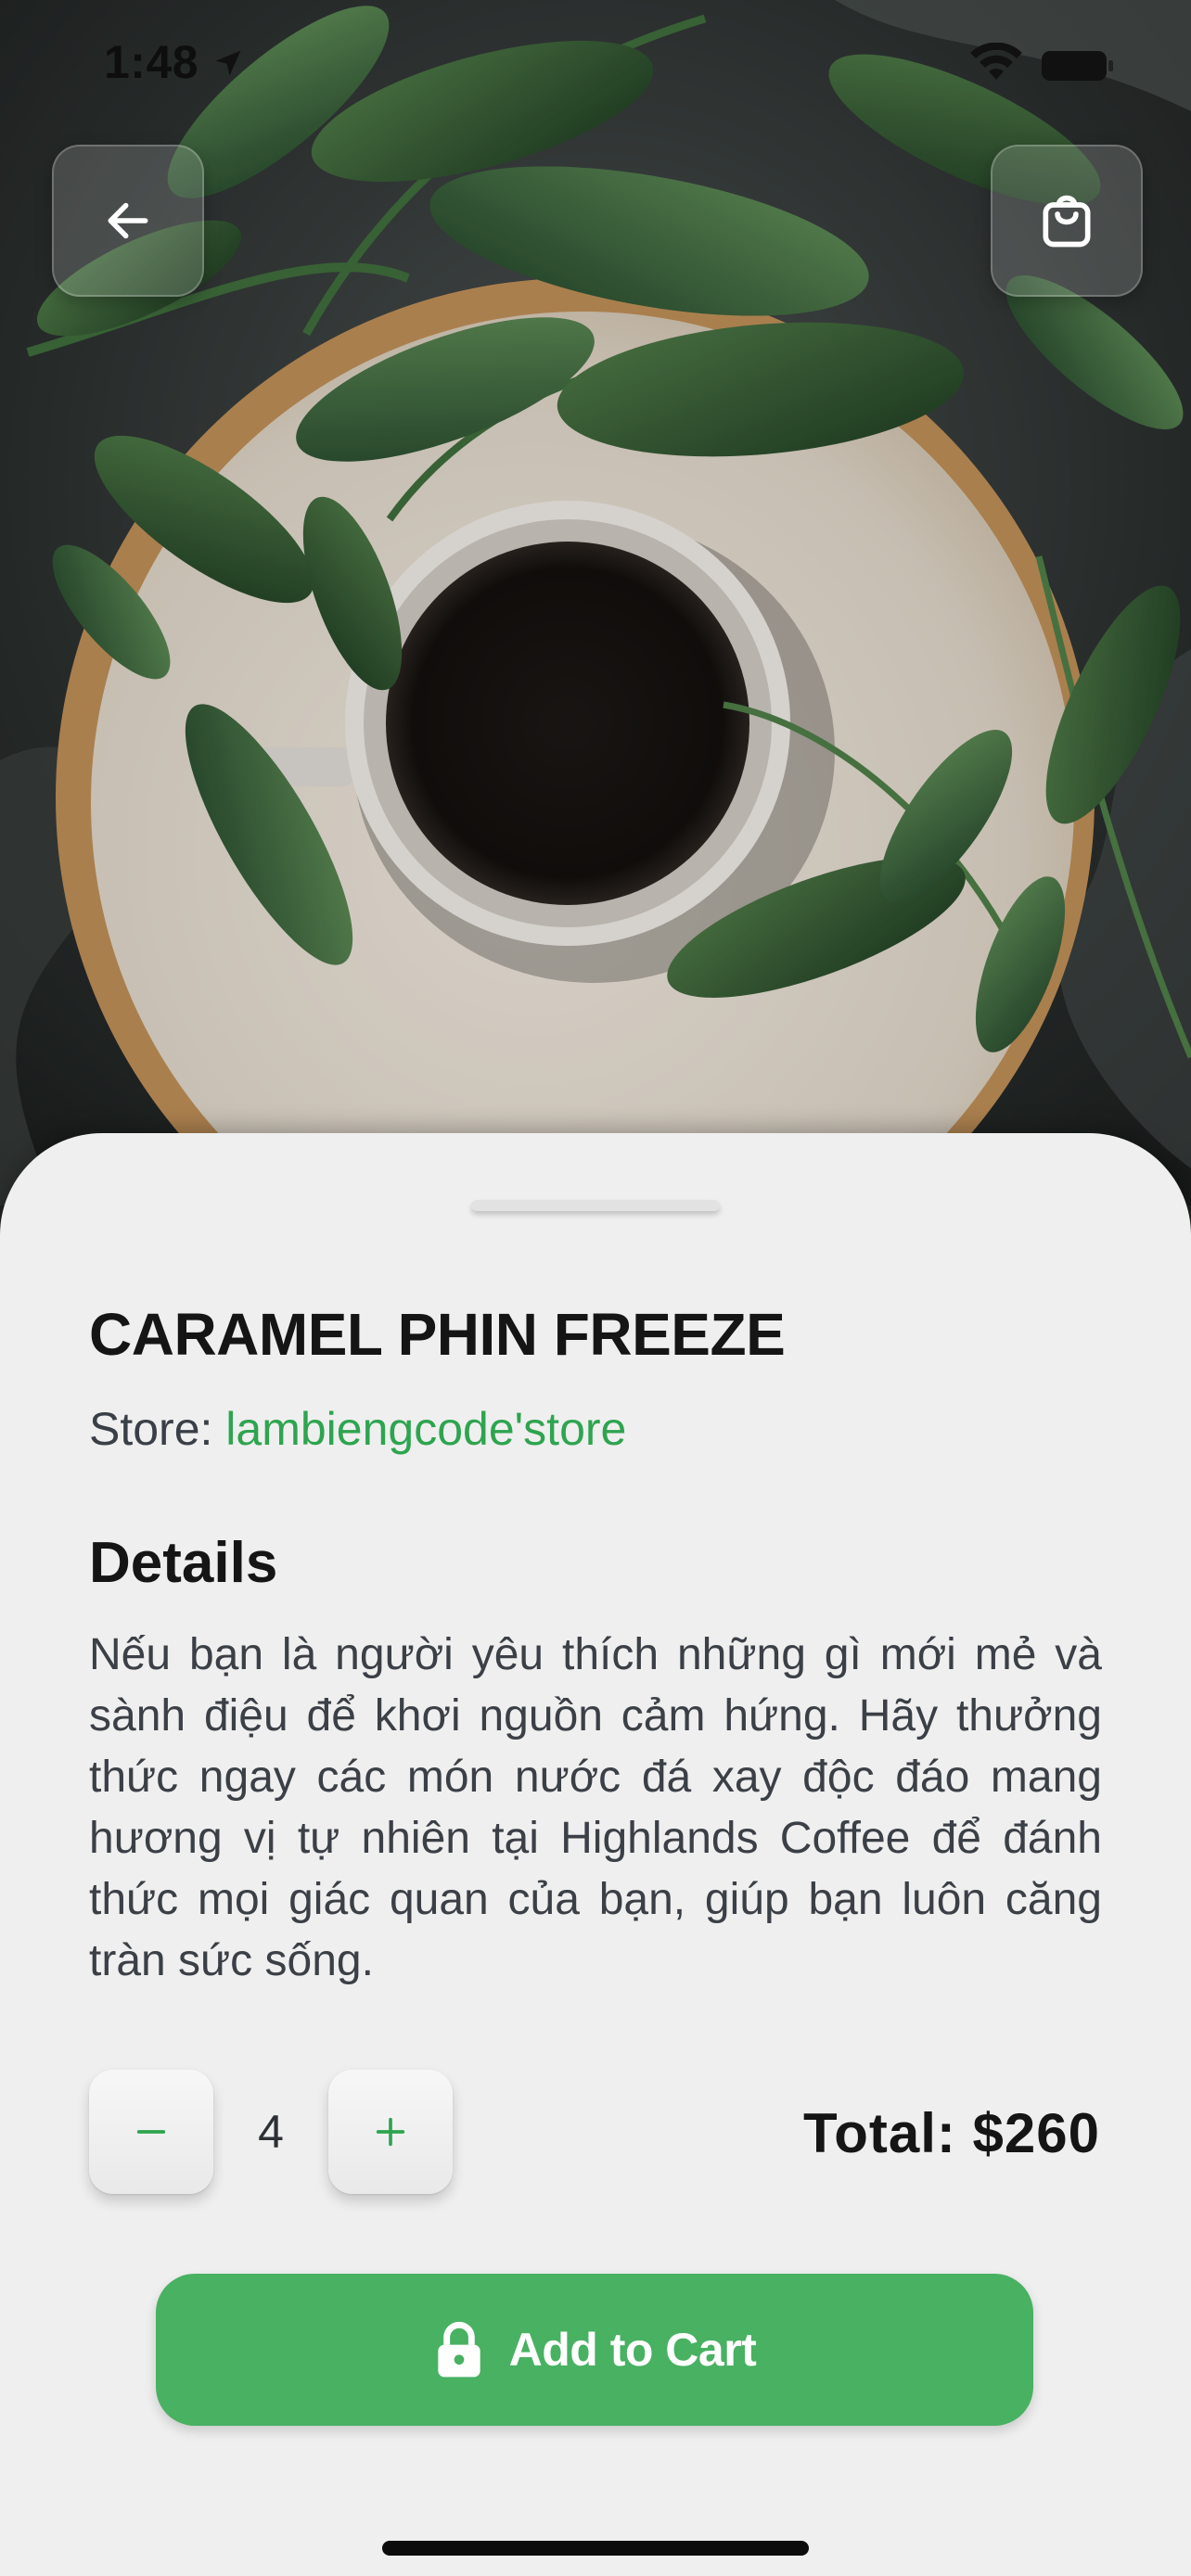 This screenshot has width=1191, height=2576. What do you see at coordinates (1077, 66) in the screenshot?
I see `battery-icon` at bounding box center [1077, 66].